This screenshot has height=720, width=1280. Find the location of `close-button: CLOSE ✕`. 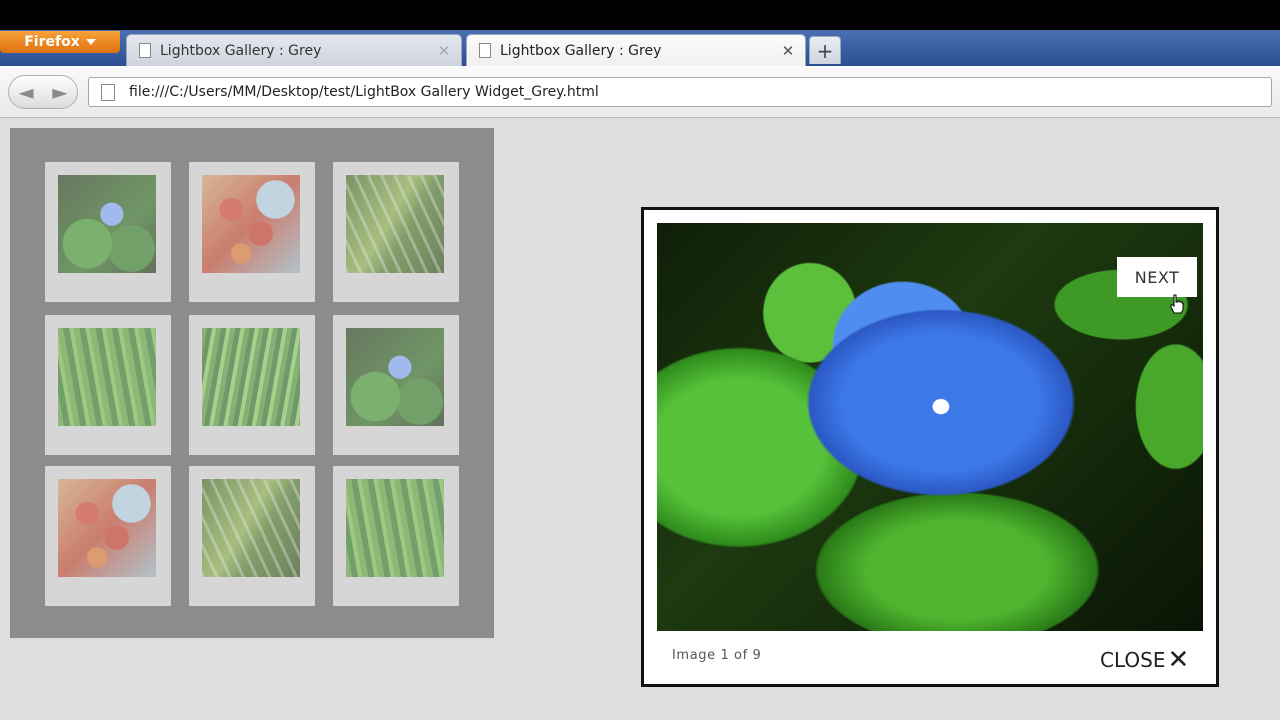

close-button: CLOSE ✕ is located at coordinates (1145, 660).